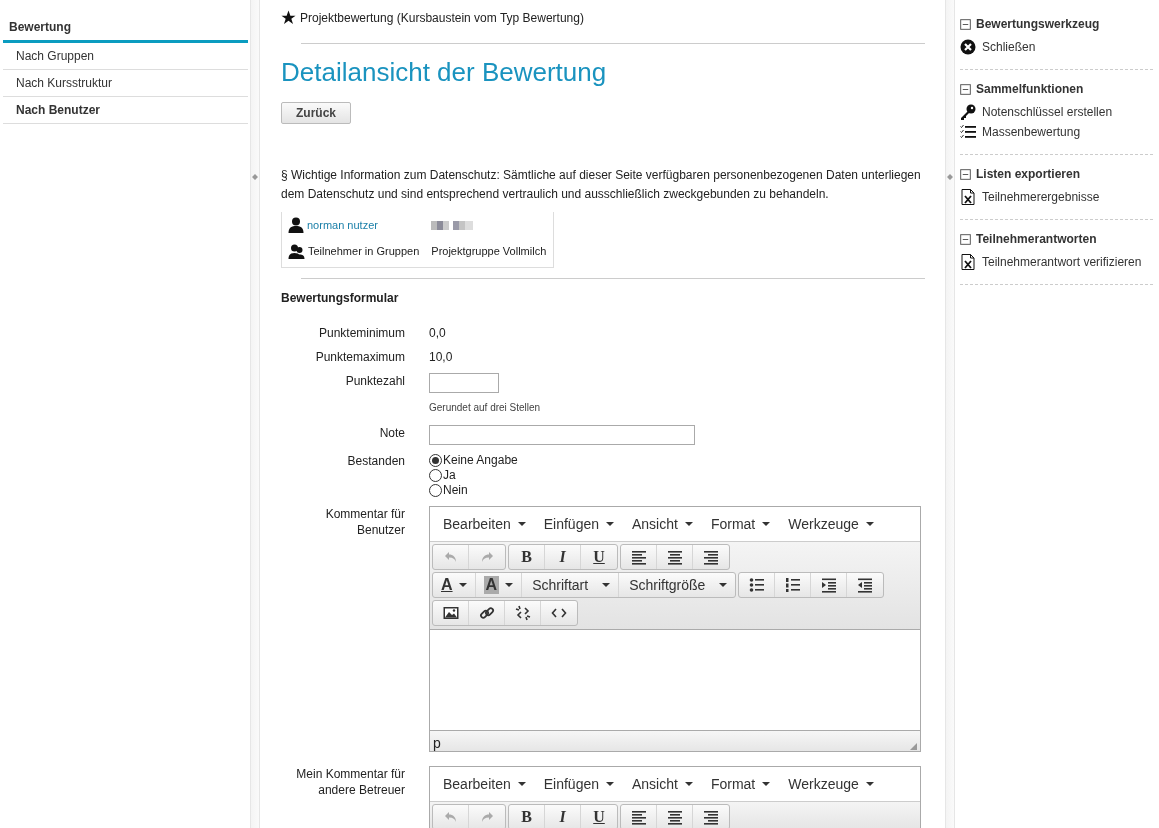 This screenshot has height=828, width=1159. I want to click on star-icon, so click(288, 17).